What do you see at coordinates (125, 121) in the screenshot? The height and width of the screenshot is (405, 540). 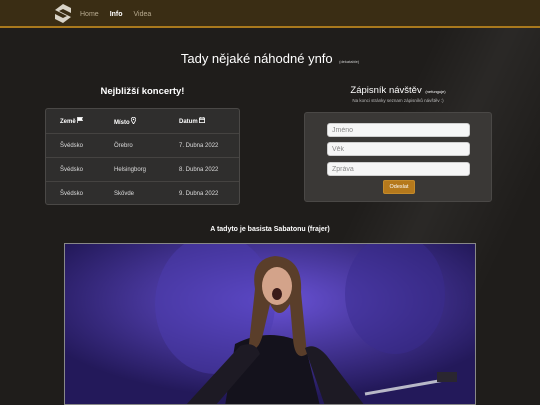 I see `column-header-place: Místo` at bounding box center [125, 121].